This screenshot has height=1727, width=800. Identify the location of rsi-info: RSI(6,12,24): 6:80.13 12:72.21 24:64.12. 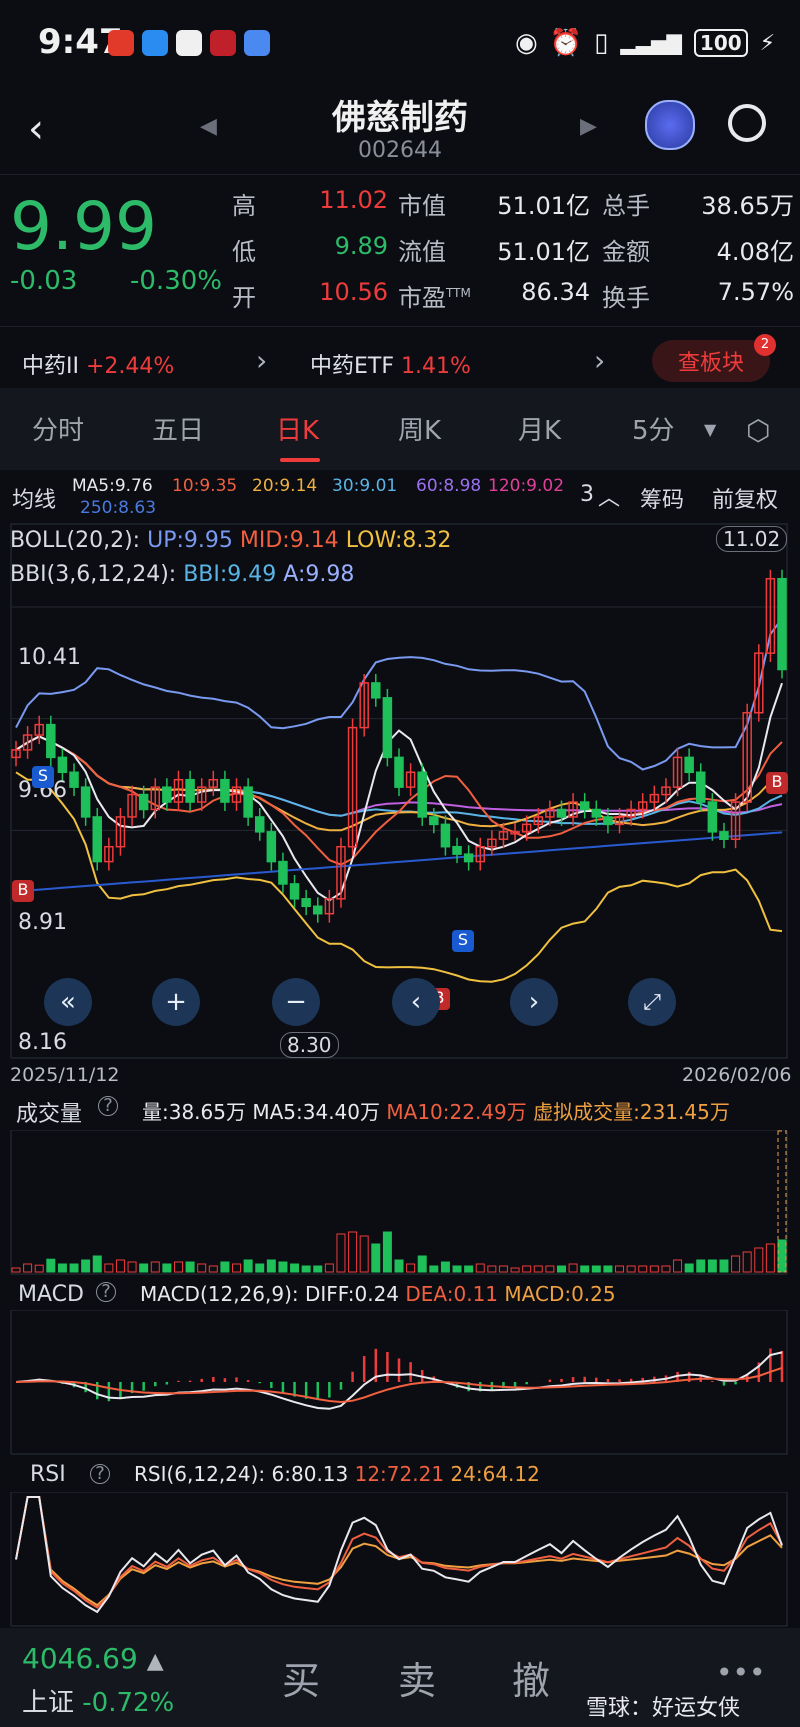
(337, 1474).